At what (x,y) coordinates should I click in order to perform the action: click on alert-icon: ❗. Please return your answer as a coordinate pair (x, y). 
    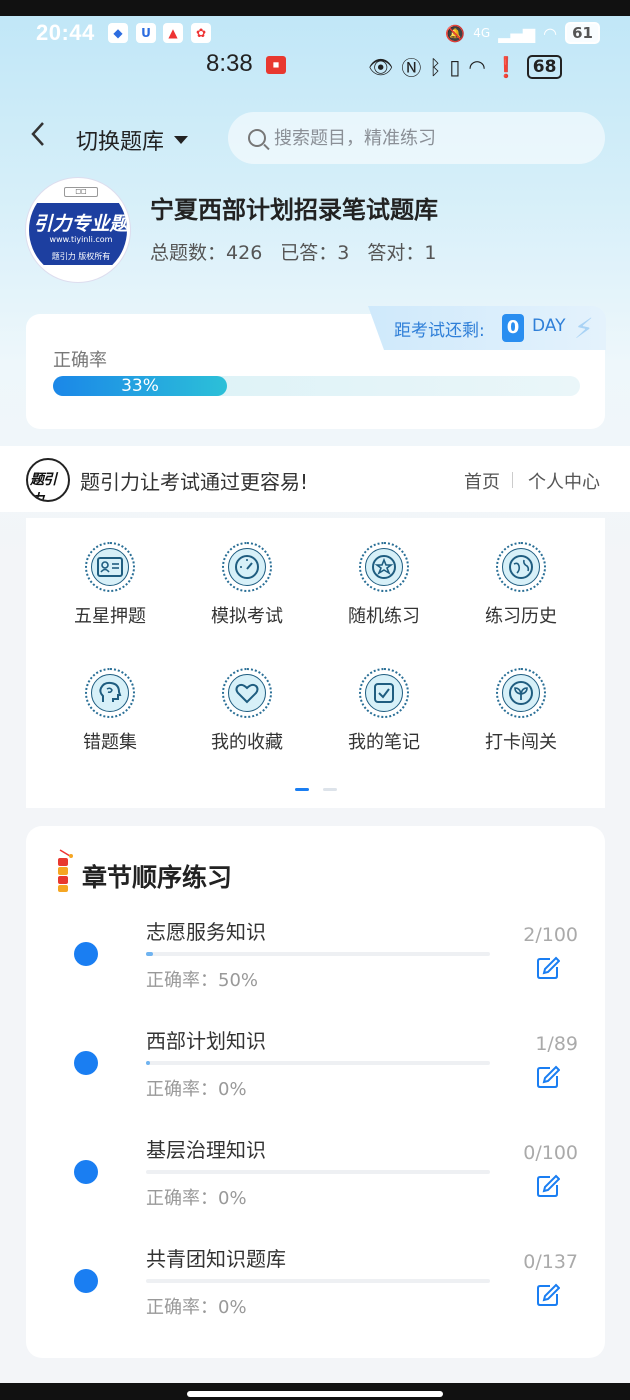
    Looking at the image, I should click on (506, 66).